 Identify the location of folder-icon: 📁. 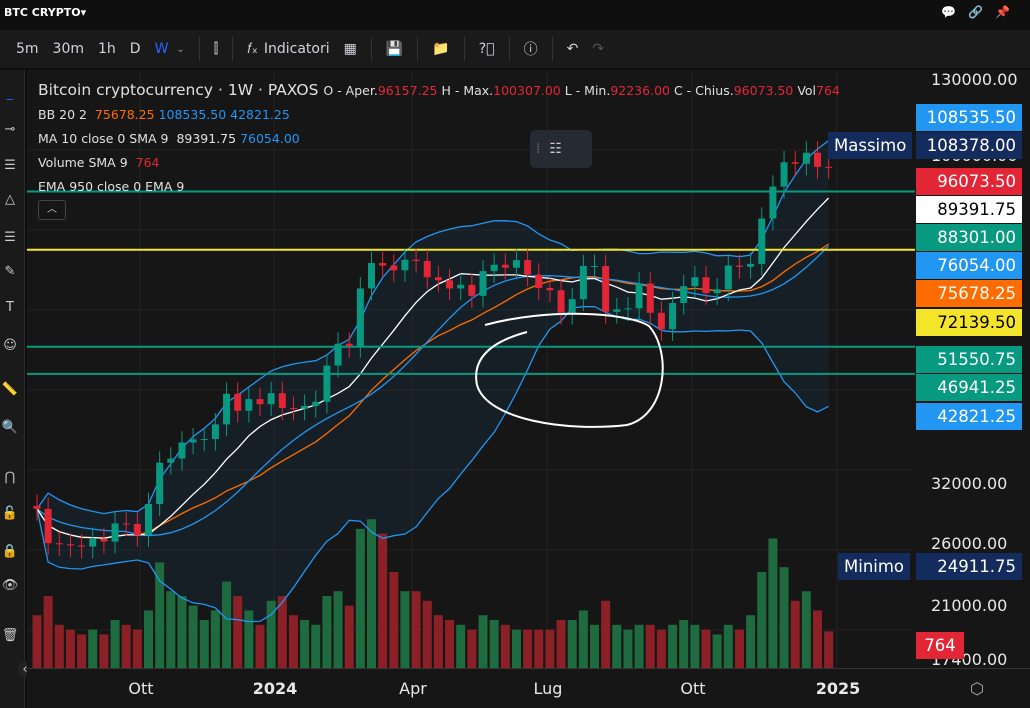
(440, 49).